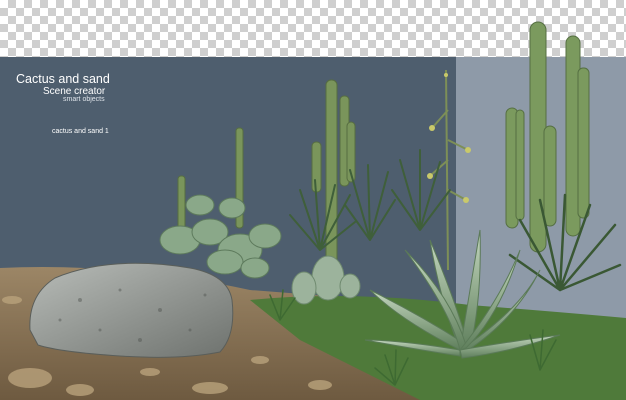 This screenshot has height=400, width=626. I want to click on agave-flower-stalk, so click(449, 170).